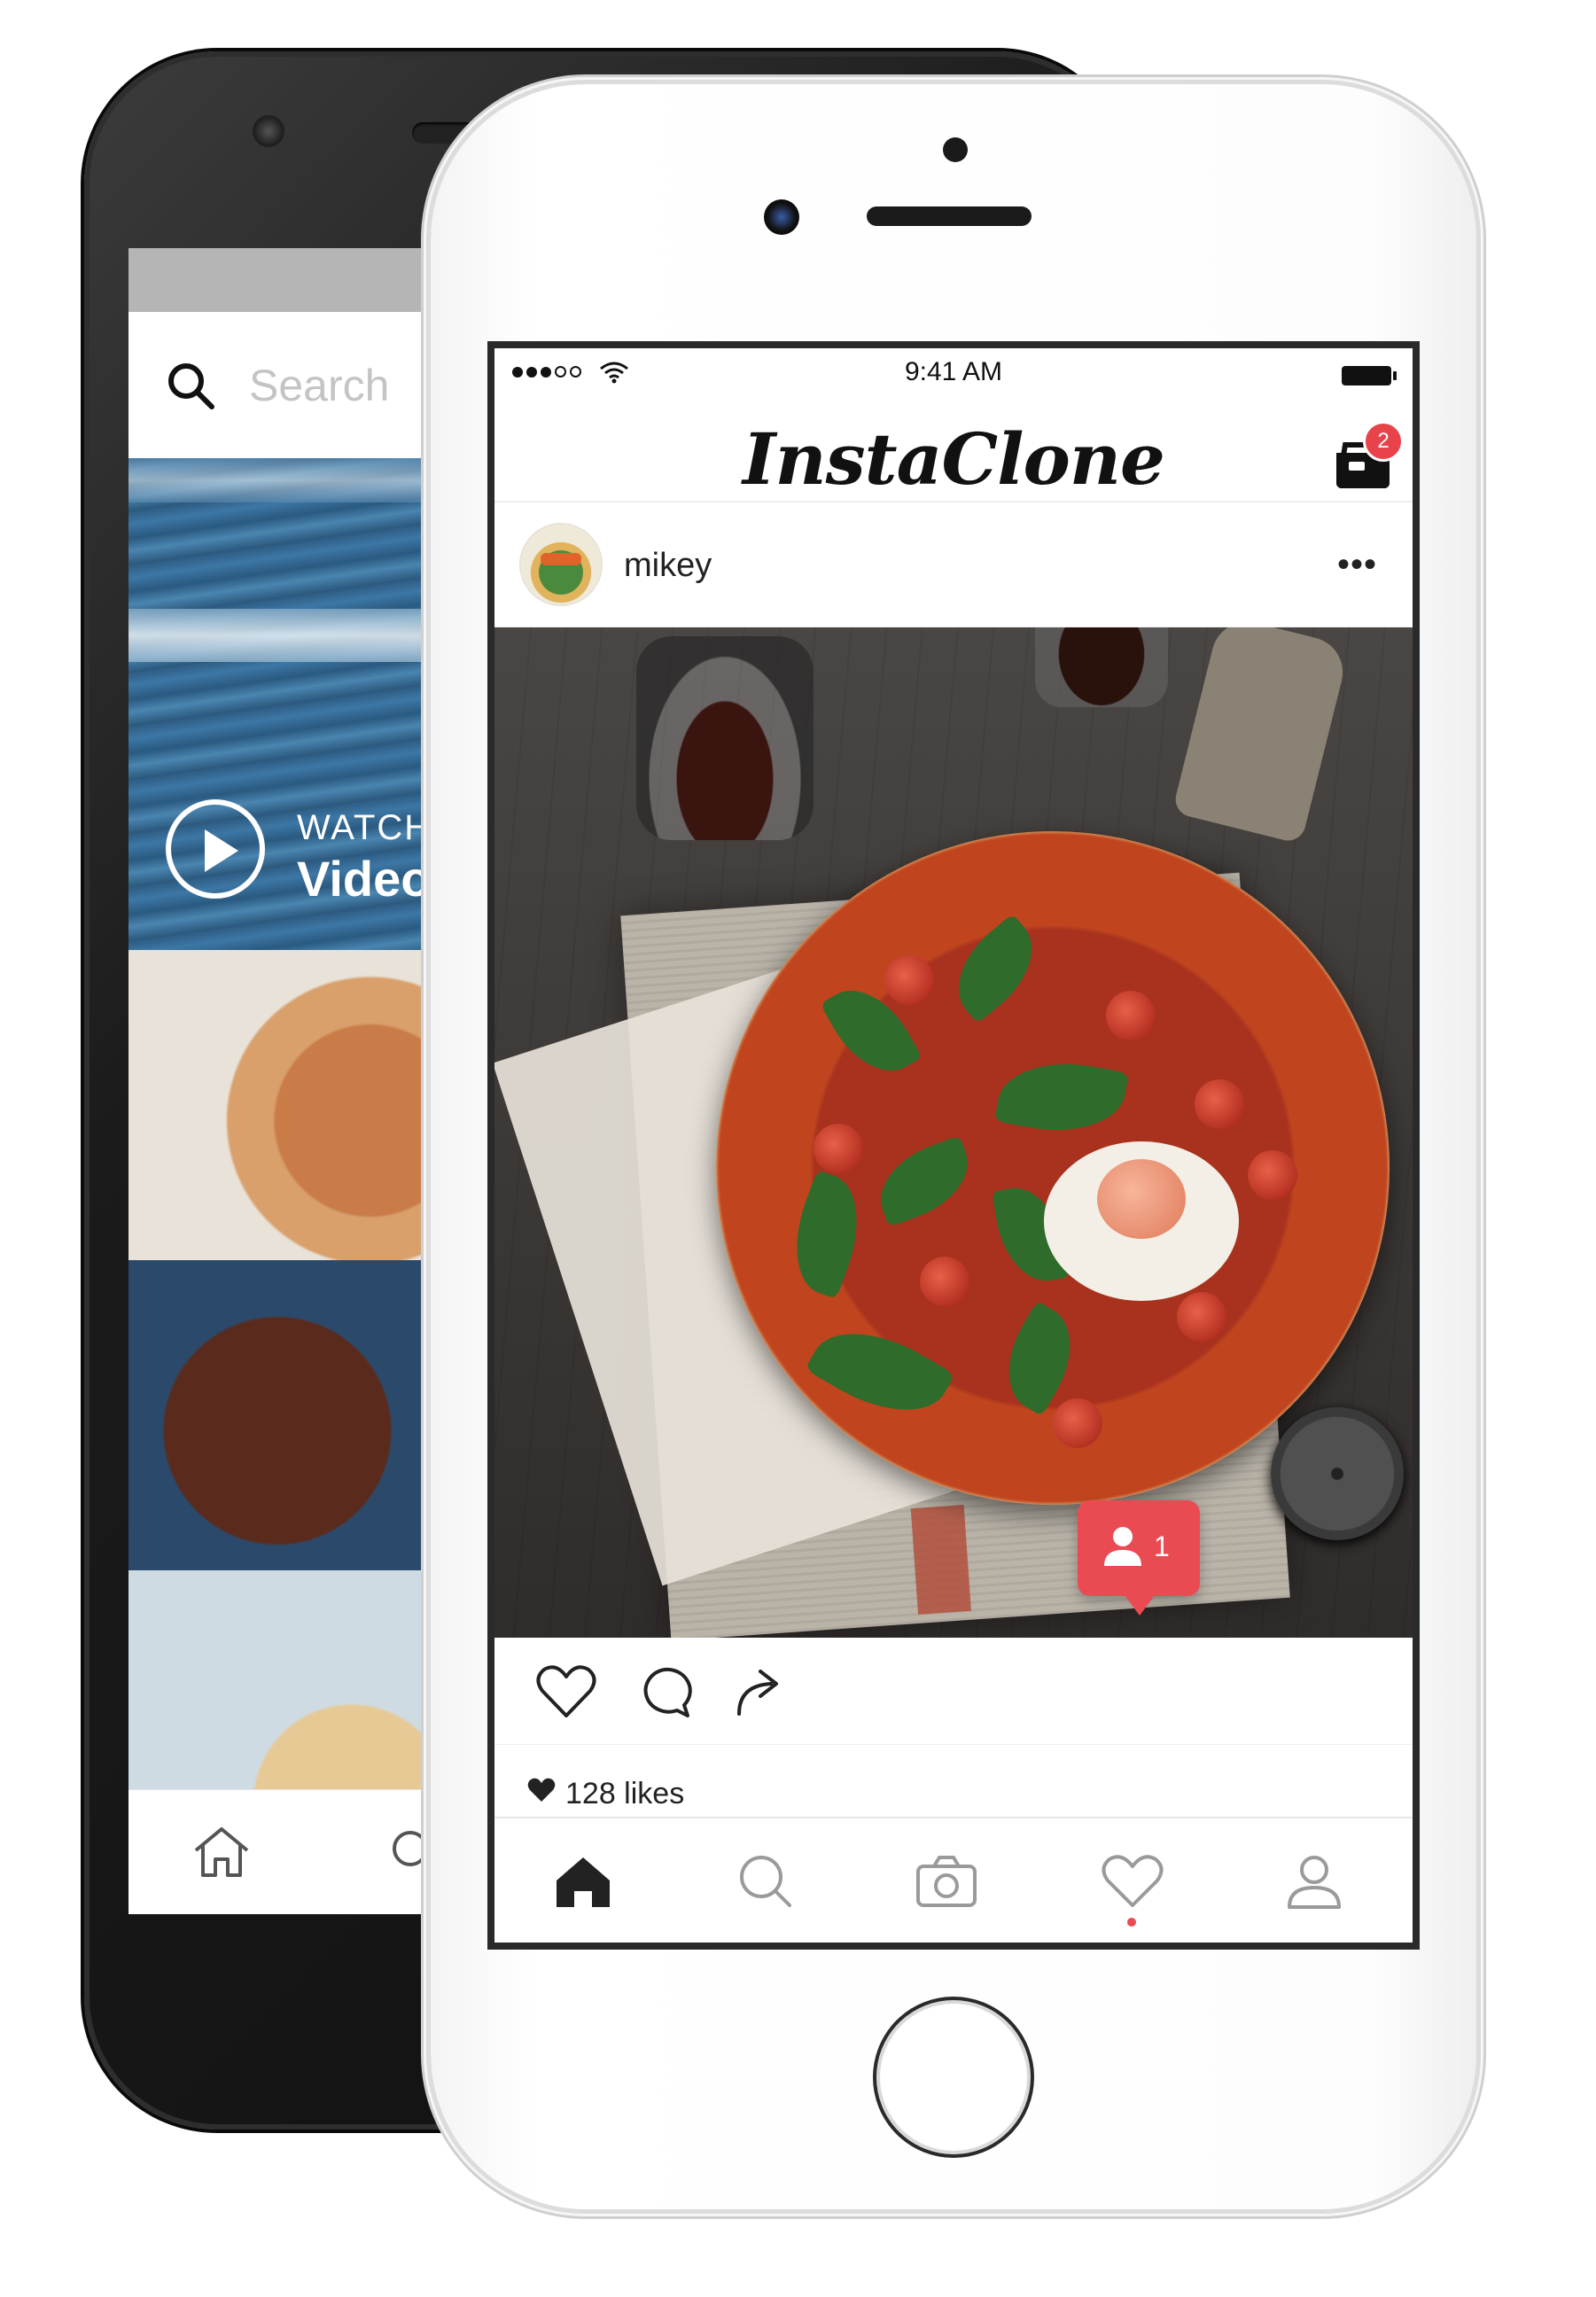 The height and width of the screenshot is (2297, 1596). What do you see at coordinates (1122, 1546) in the screenshot?
I see `person-icon` at bounding box center [1122, 1546].